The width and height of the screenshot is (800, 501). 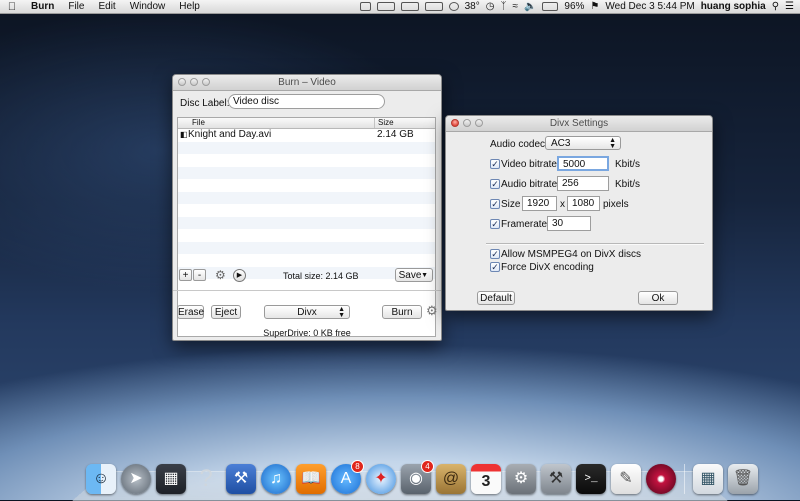 I want to click on total-size: Total size: 2.14 GB, so click(x=321, y=276).